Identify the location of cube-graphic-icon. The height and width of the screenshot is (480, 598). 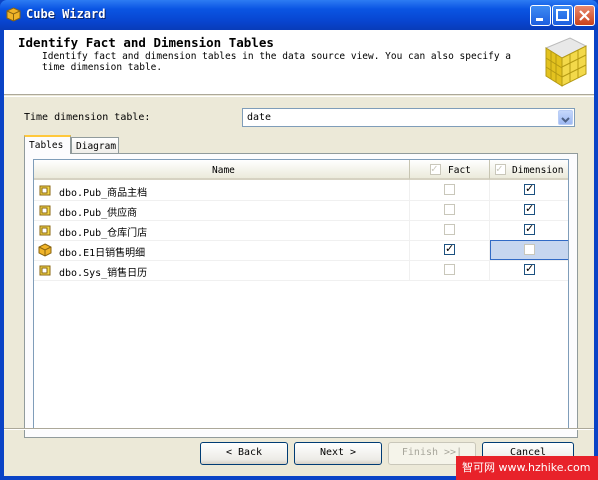
(566, 62).